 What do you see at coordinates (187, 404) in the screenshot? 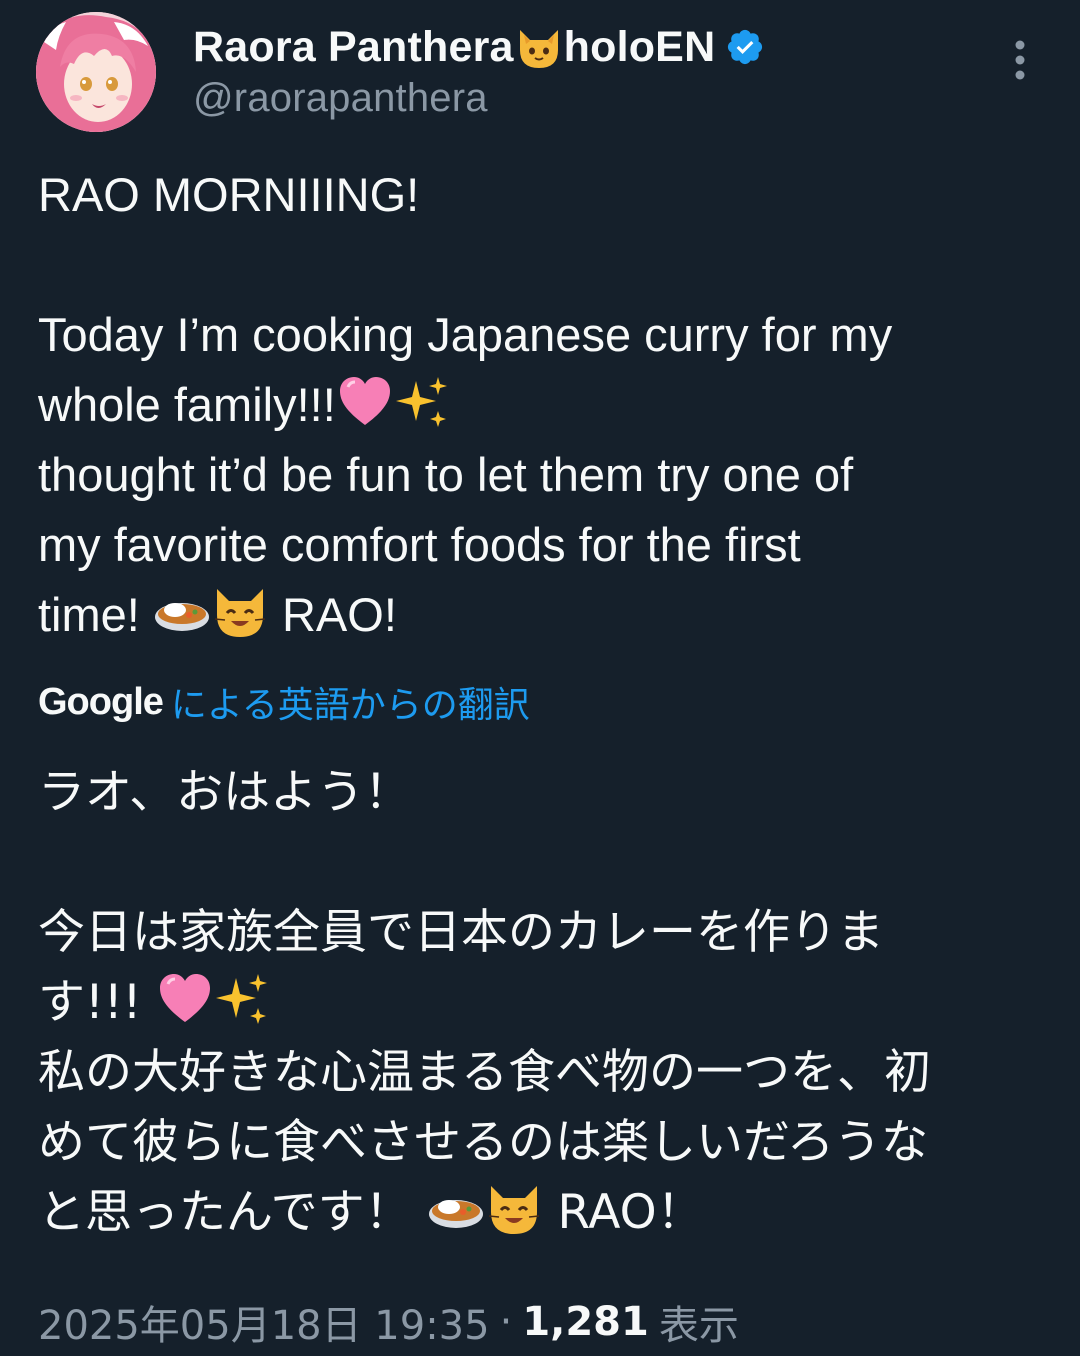
I see `tweet-line-text: whole family!!!` at bounding box center [187, 404].